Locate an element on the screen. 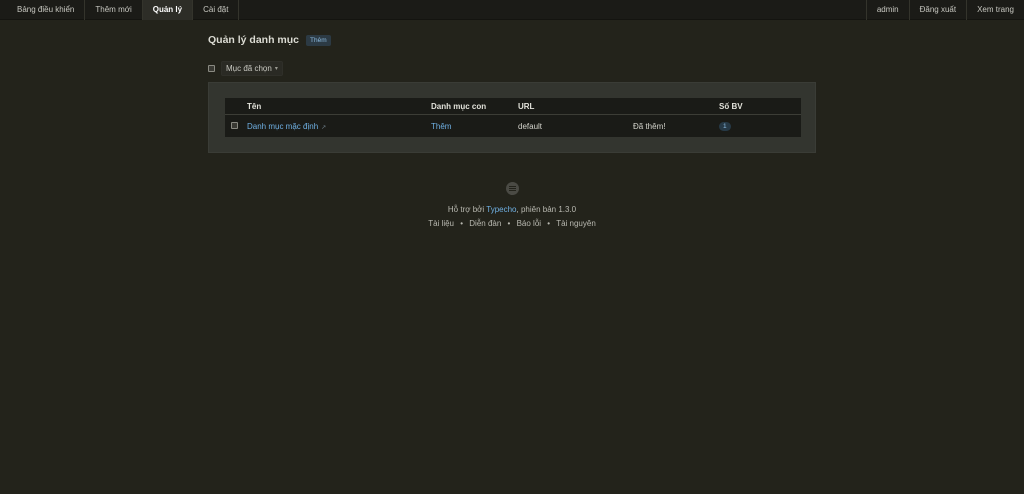 The width and height of the screenshot is (1024, 494). selected-items-label: Mục đã chọn is located at coordinates (249, 68).